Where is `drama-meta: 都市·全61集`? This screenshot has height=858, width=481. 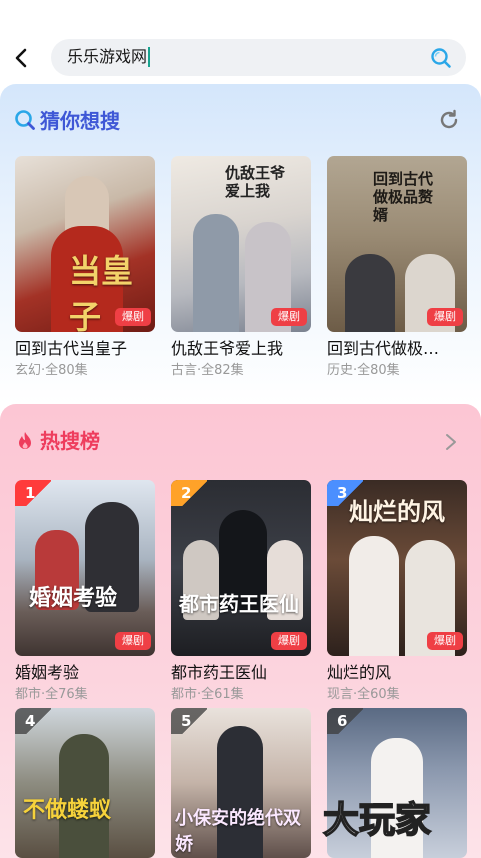 drama-meta: 都市·全61集 is located at coordinates (207, 694).